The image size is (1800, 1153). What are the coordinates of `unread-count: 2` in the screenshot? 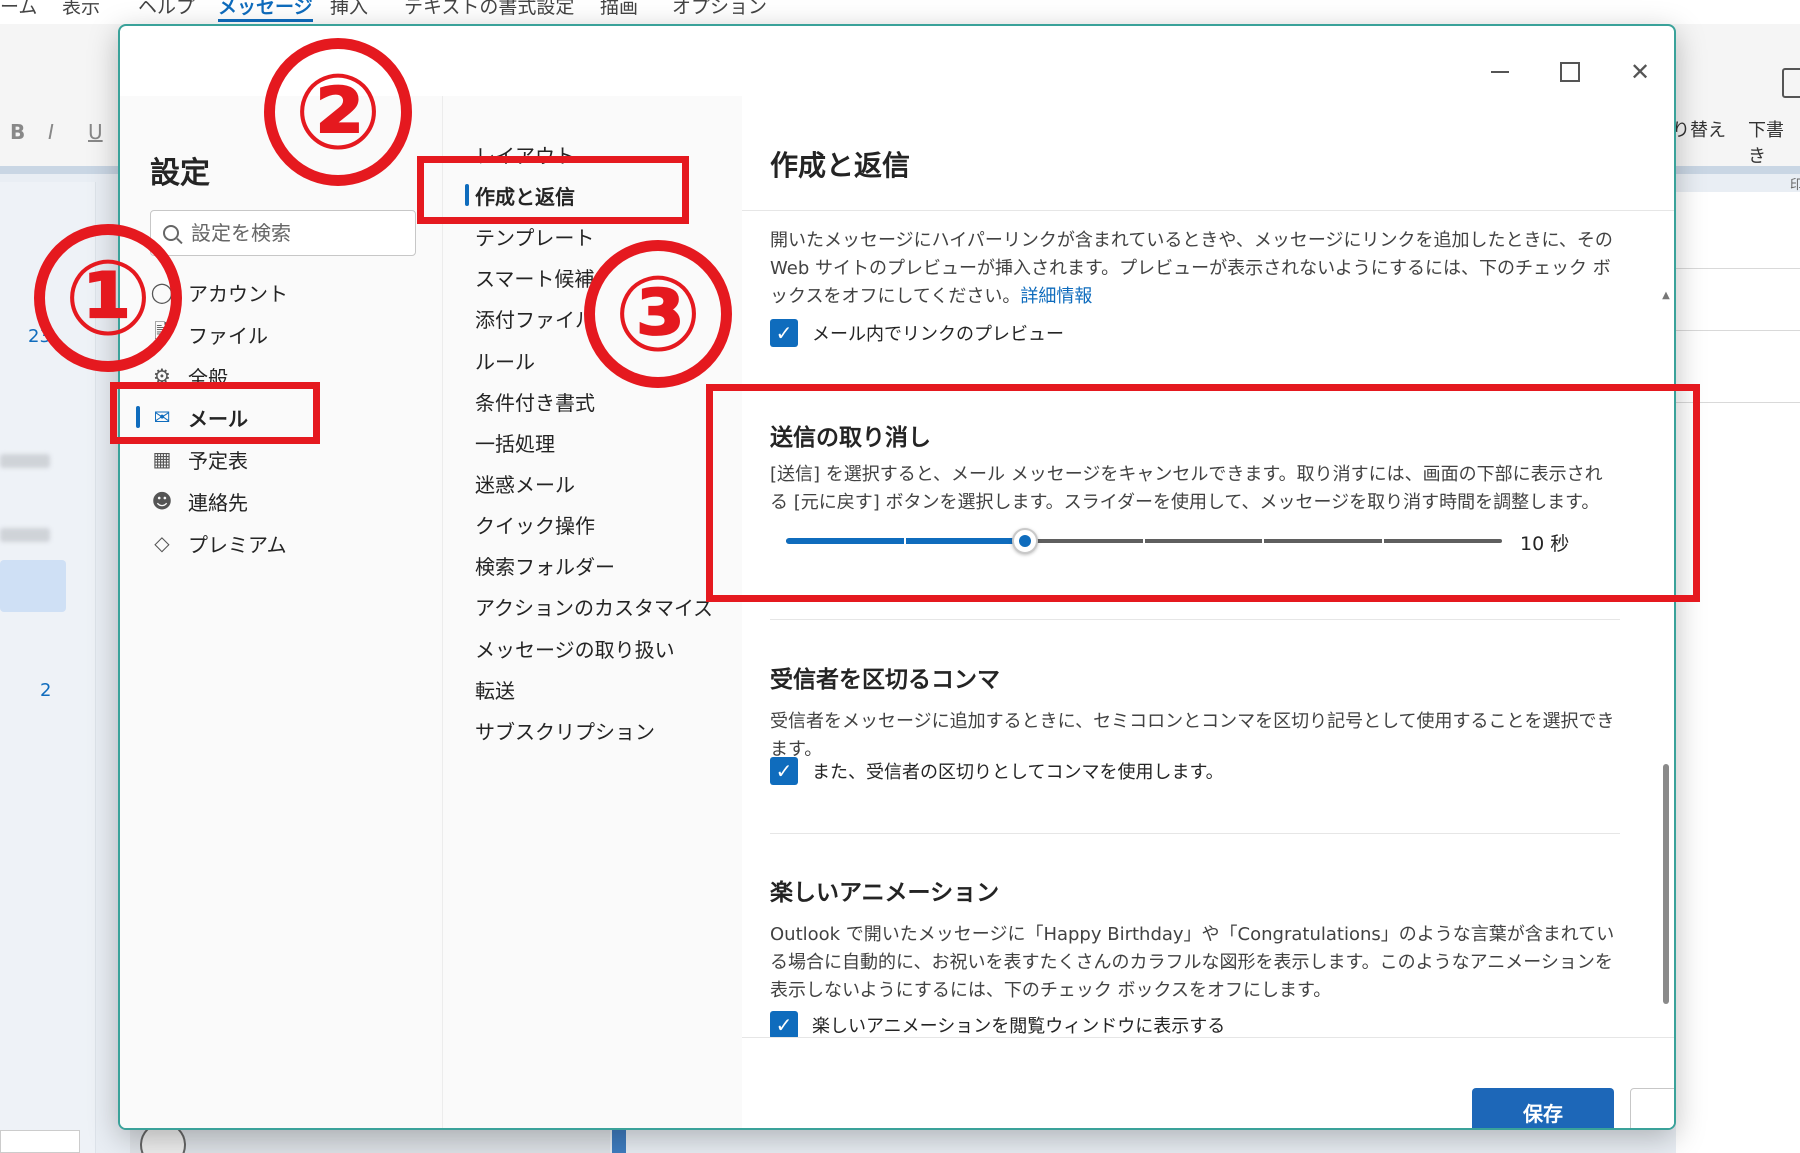 It's located at (46, 690).